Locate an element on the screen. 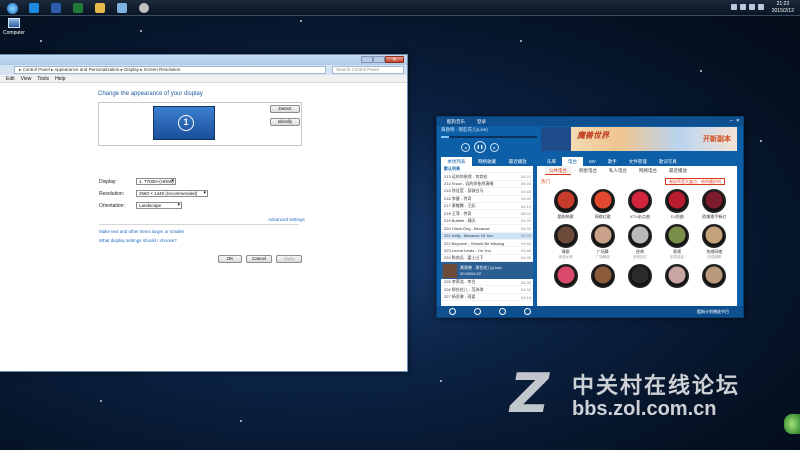 The height and width of the screenshot is (450, 800). list-item: 226 那些花儿 - 范玮琪 04:32 is located at coordinates (487, 290).